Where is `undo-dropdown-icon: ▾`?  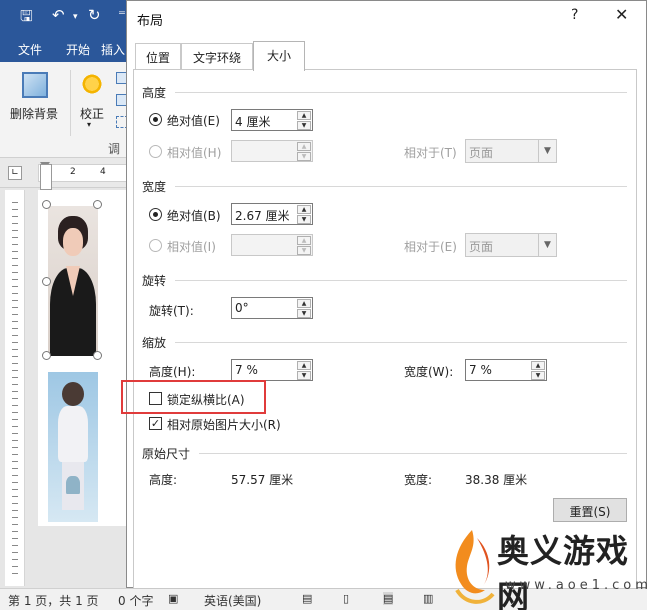
undo-dropdown-icon: ▾ is located at coordinates (75, 17).